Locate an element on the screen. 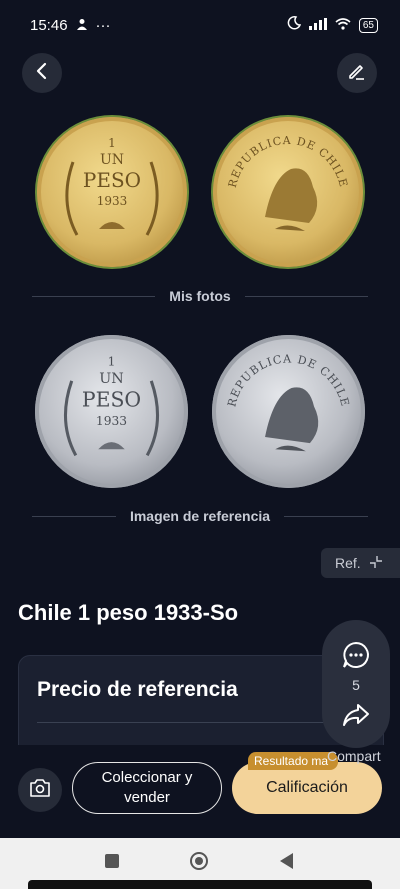 Image resolution: width=400 pixels, height=889 pixels. status-left: 15:46 ··· is located at coordinates (70, 25).